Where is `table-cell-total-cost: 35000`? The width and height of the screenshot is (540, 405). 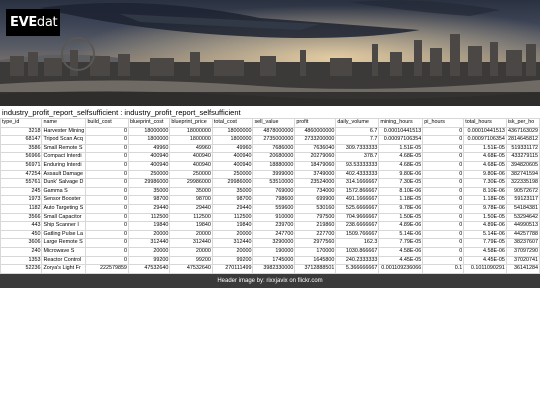 table-cell-total-cost: 35000 is located at coordinates (232, 191).